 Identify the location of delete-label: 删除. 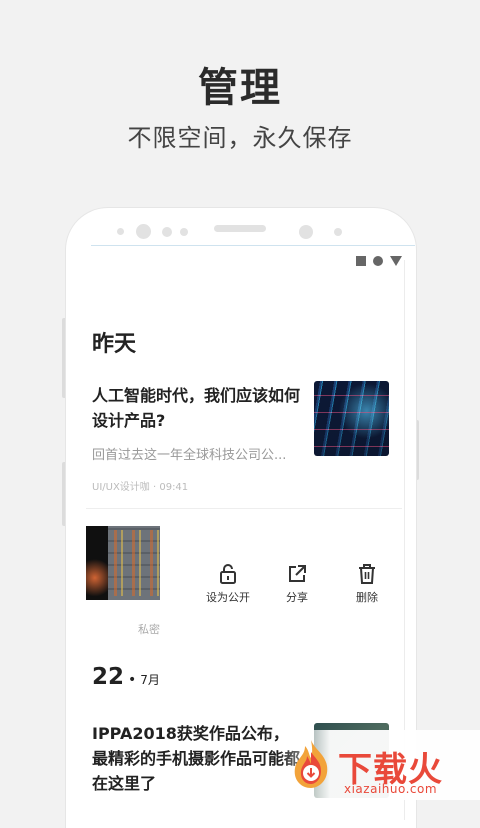
(367, 597).